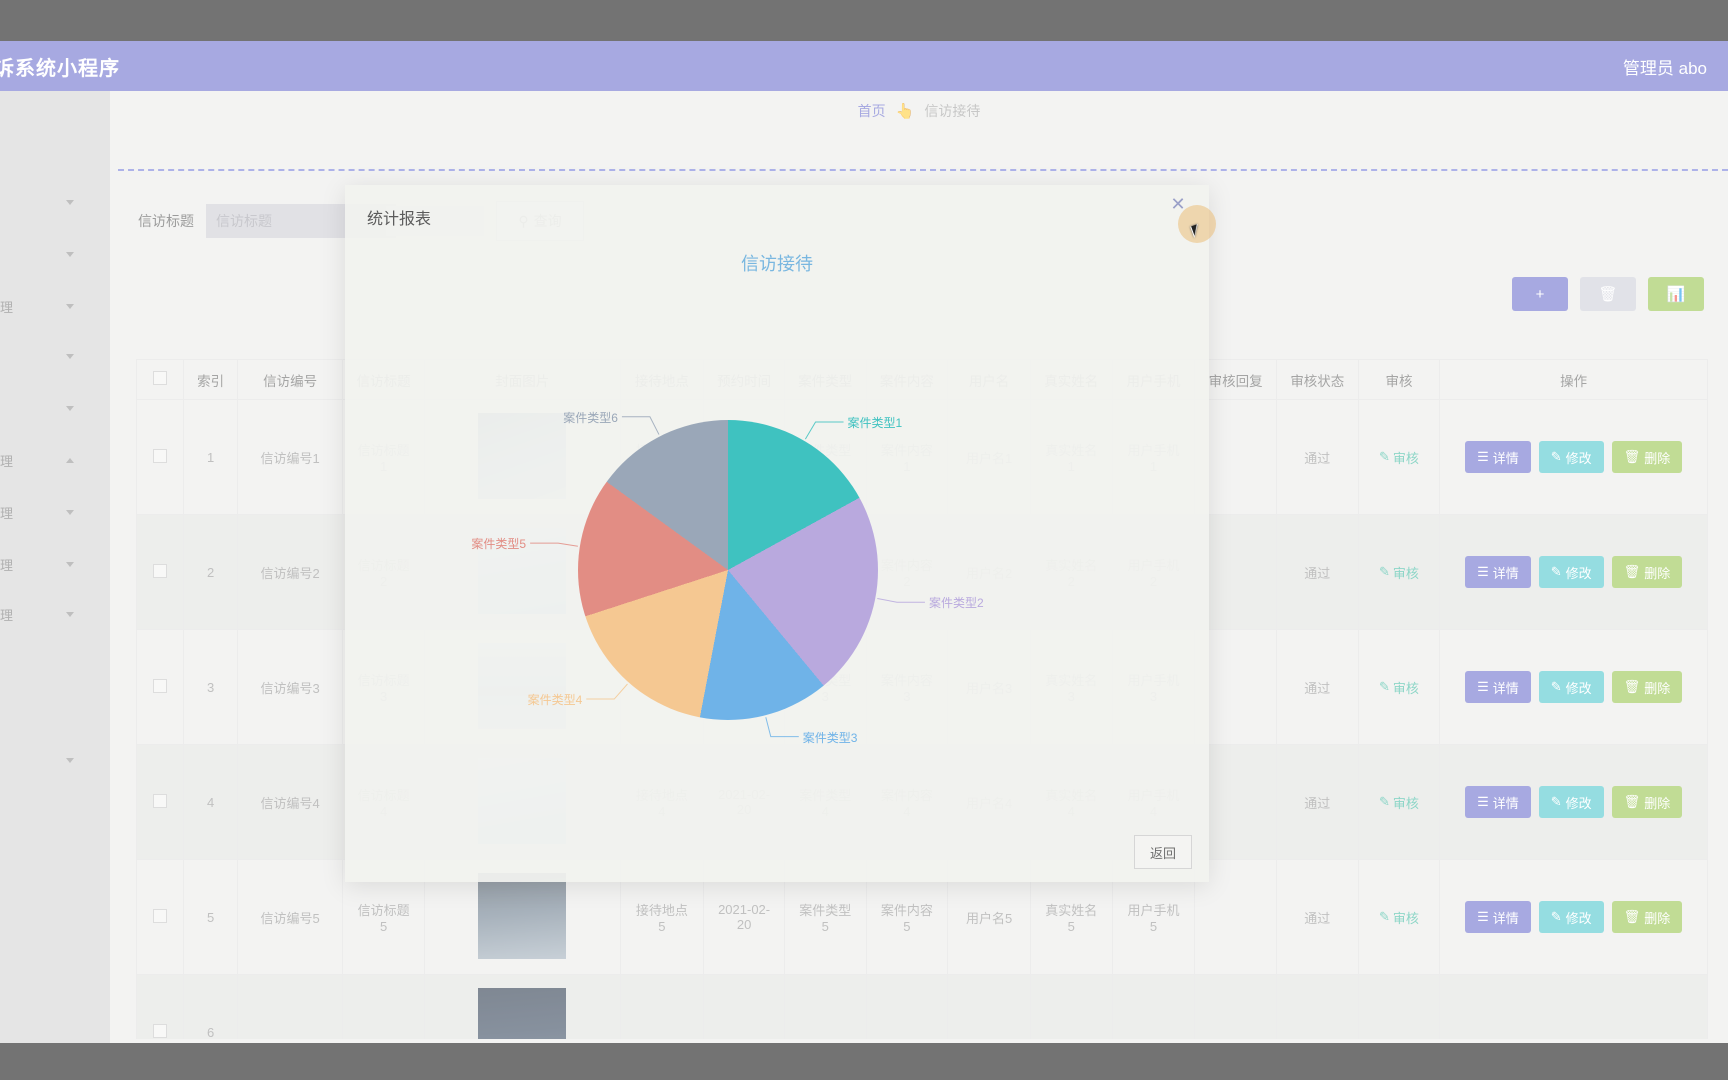 The height and width of the screenshot is (1080, 1728). What do you see at coordinates (907, 1006) in the screenshot?
I see `cell-case-content` at bounding box center [907, 1006].